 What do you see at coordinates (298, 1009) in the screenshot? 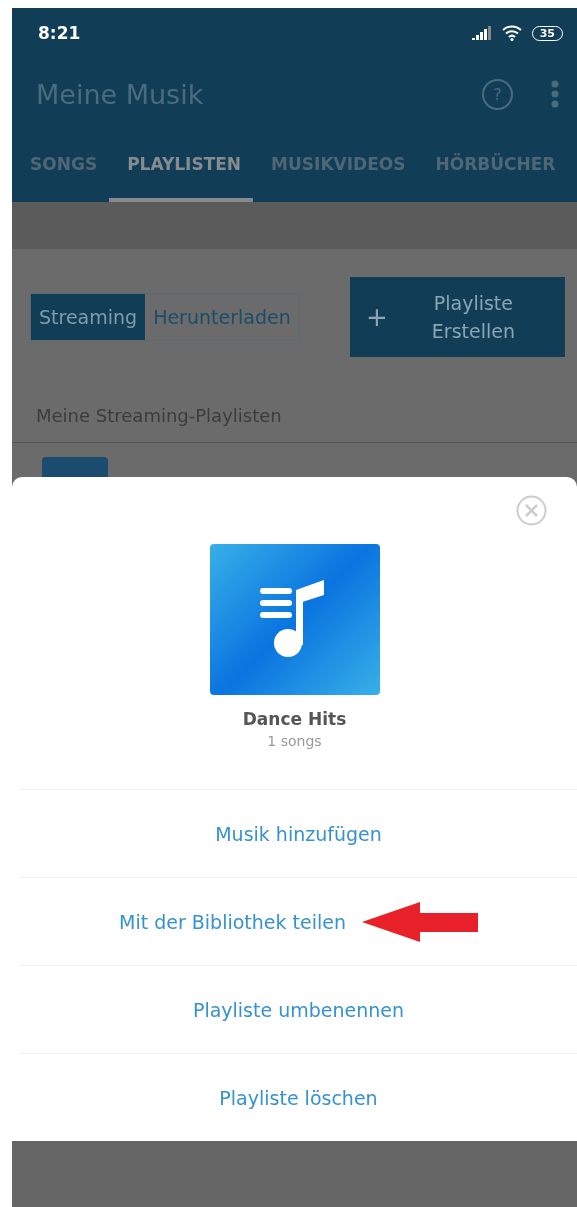
I see `action-link: Playliste umbenennen` at bounding box center [298, 1009].